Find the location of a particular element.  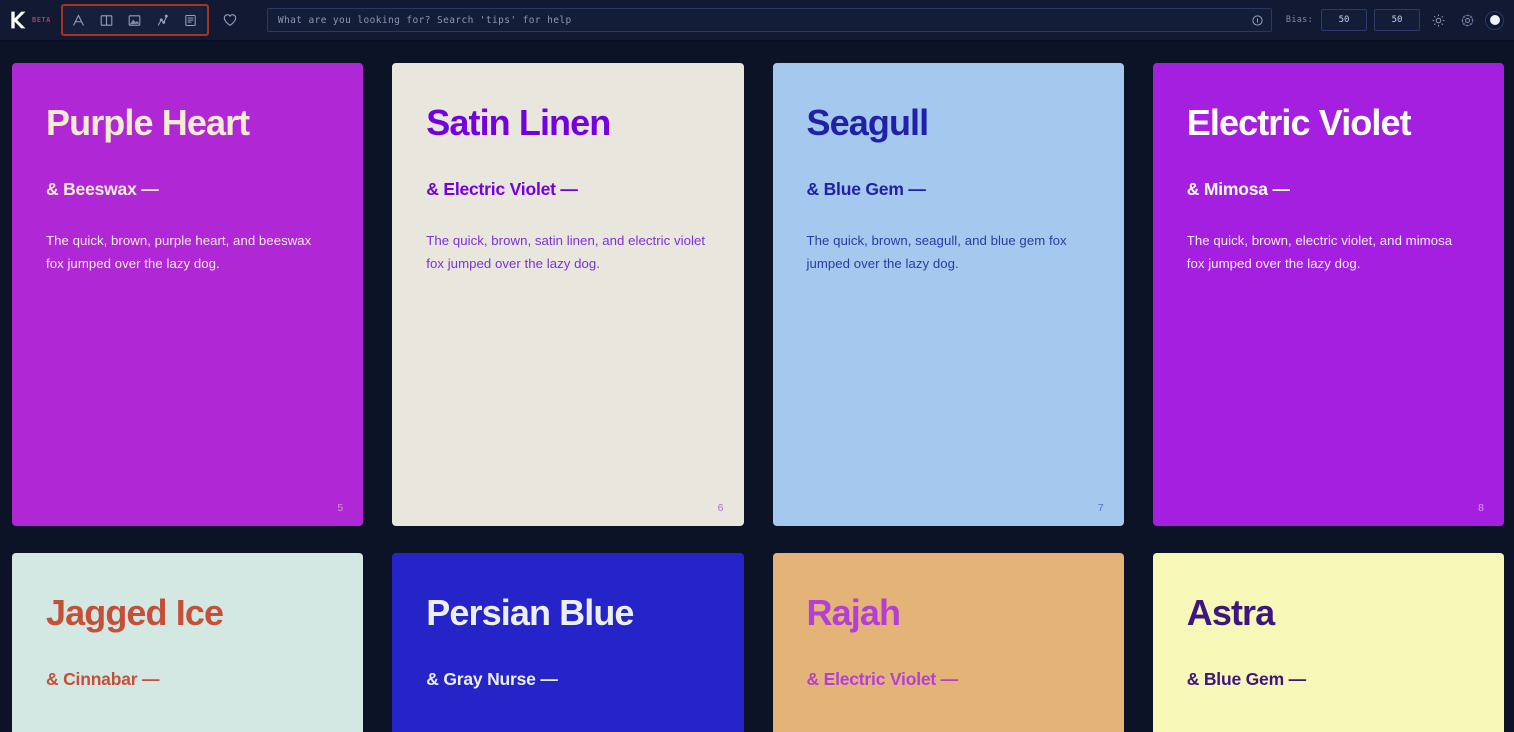

favorites-button is located at coordinates (230, 20).